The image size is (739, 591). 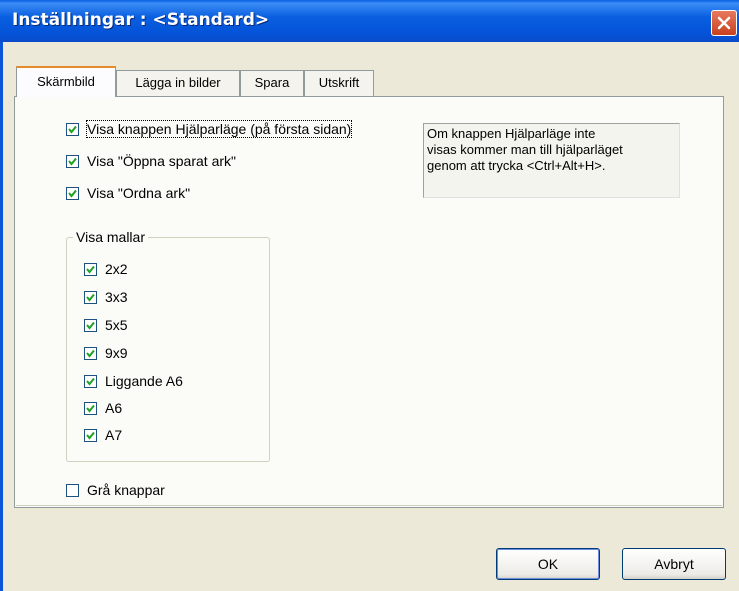 I want to click on template-9x9-checkbox: 9x9, so click(x=106, y=353).